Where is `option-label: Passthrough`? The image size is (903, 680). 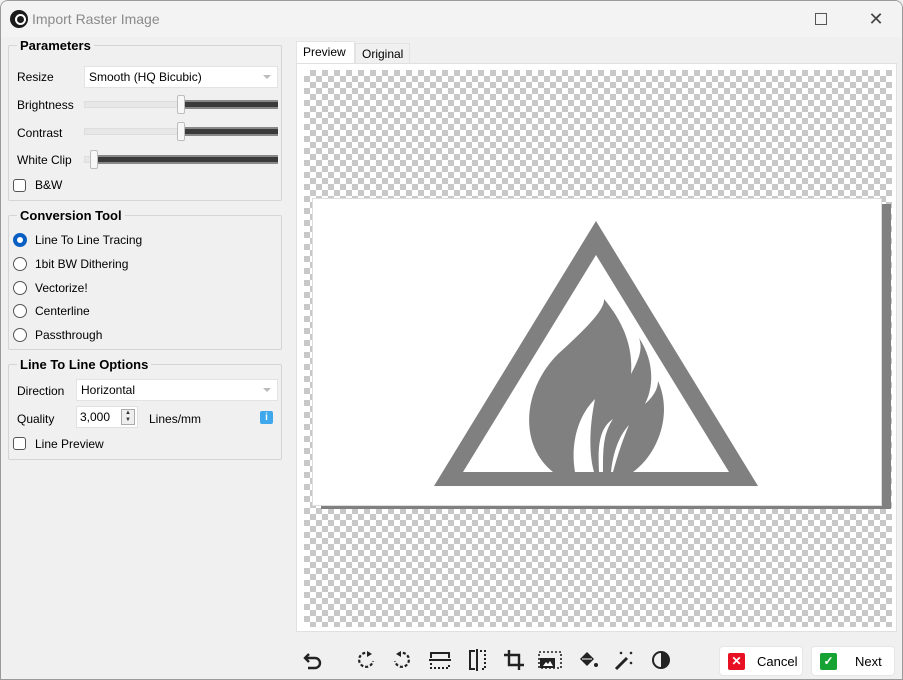
option-label: Passthrough is located at coordinates (69, 335).